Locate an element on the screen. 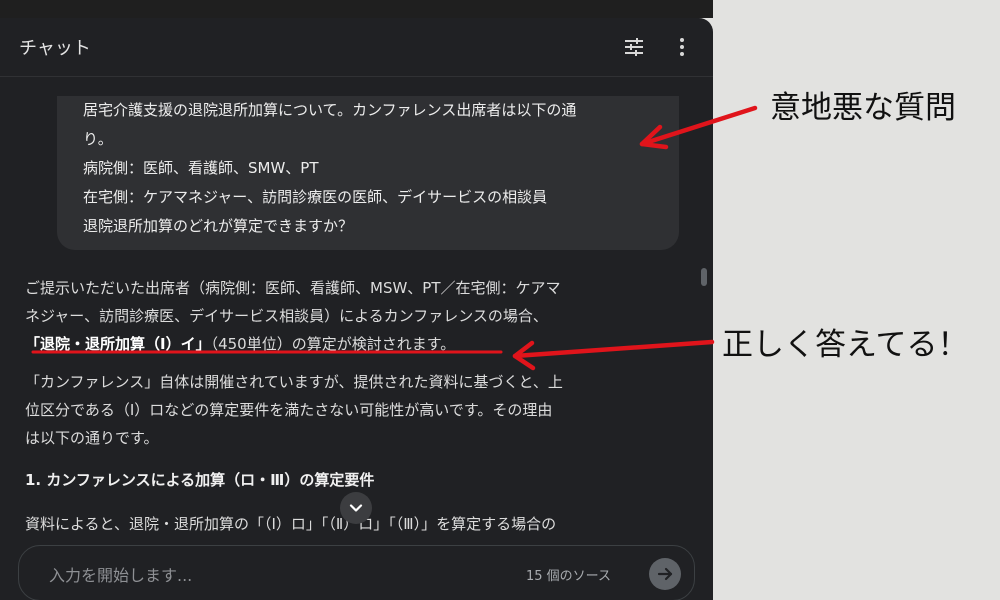 Image resolution: width=1000 pixels, height=600 pixels. annotation-label-2: 正しく答えてる！ is located at coordinates (845, 345).